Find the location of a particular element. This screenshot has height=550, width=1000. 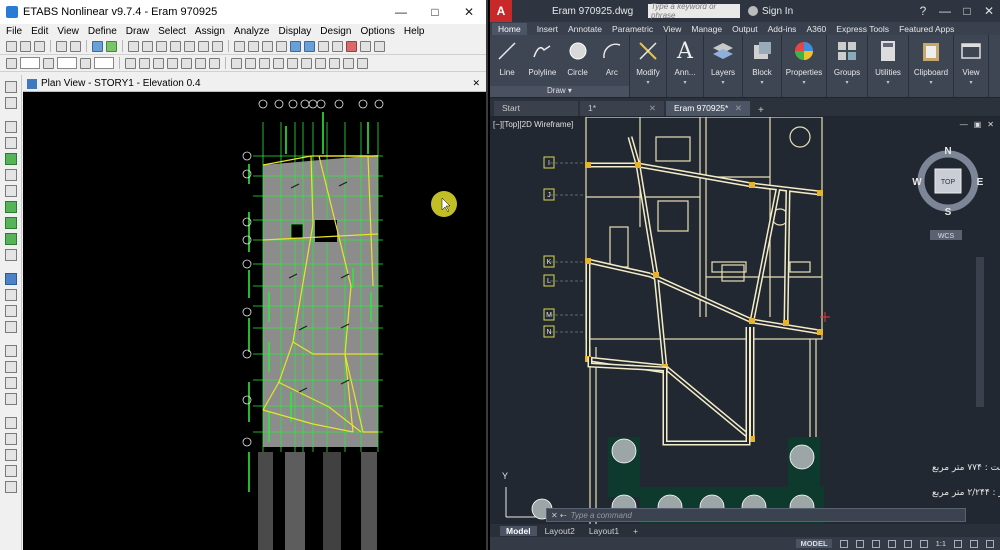

layout-tab-layout1: Layout1 is located at coordinates (604, 531).